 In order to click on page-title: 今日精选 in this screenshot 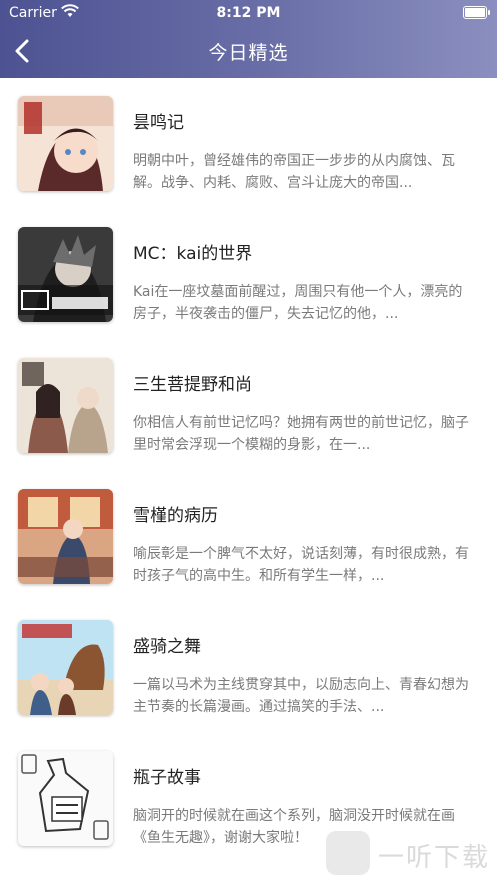, I will do `click(248, 53)`.